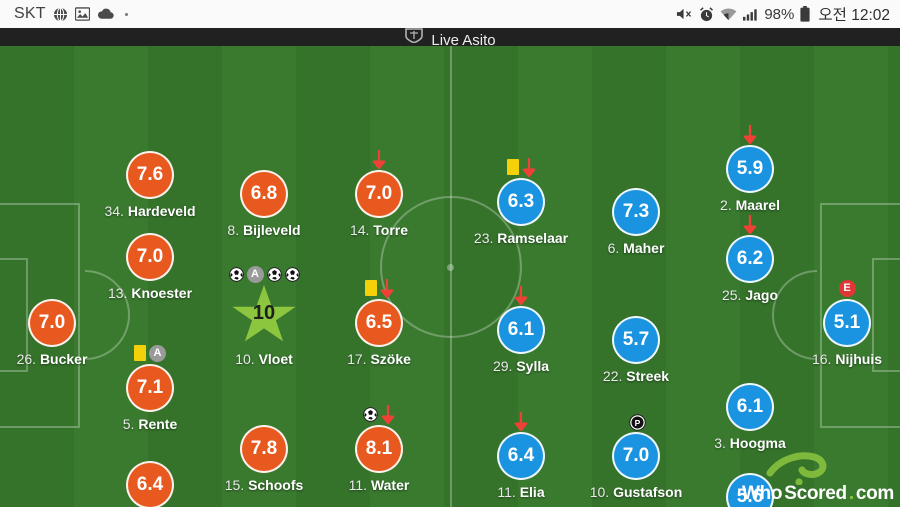 The image size is (900, 507). I want to click on player-number: 3., so click(722, 443).